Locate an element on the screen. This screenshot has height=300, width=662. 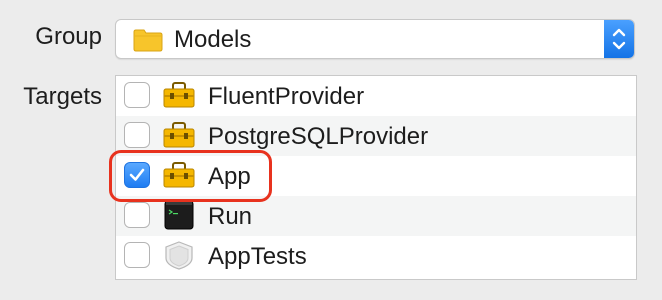
checkbox-run is located at coordinates (137, 215).